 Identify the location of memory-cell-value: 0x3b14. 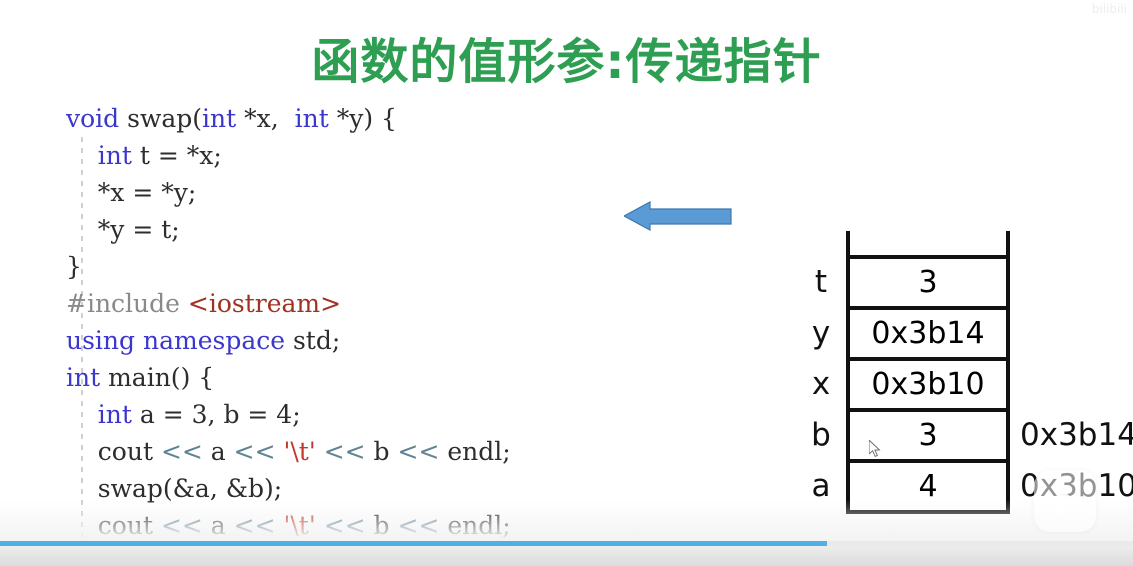
(928, 333).